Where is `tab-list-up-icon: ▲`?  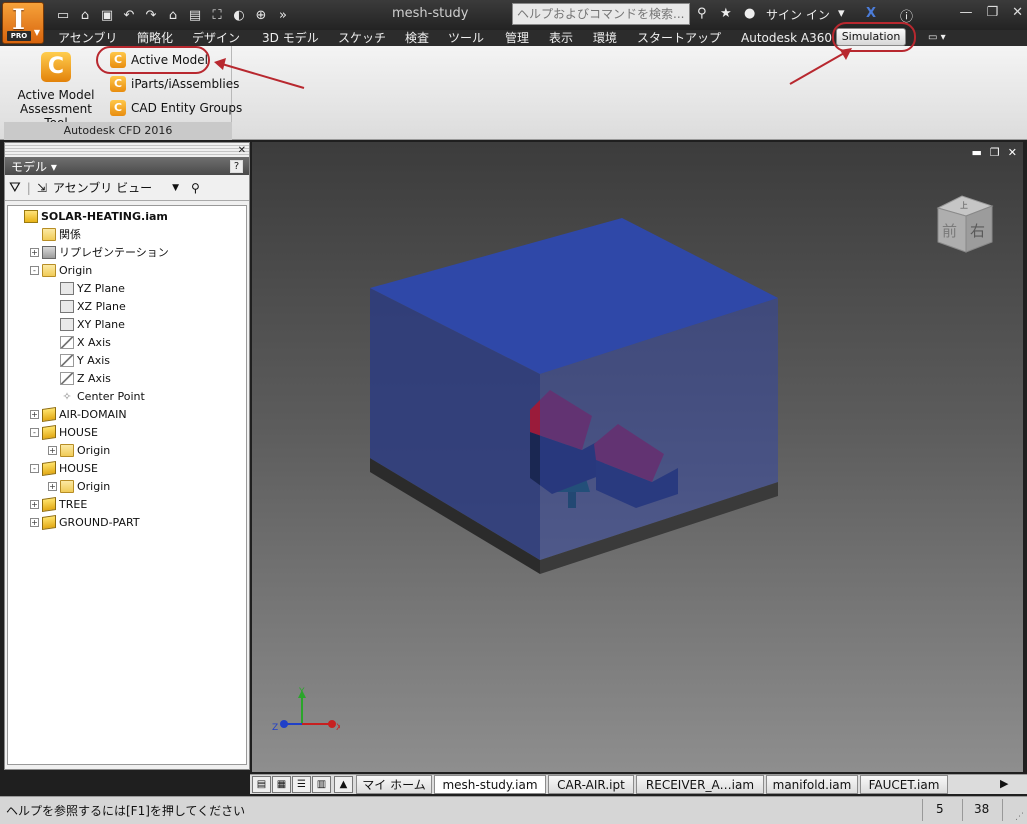 tab-list-up-icon: ▲ is located at coordinates (343, 784).